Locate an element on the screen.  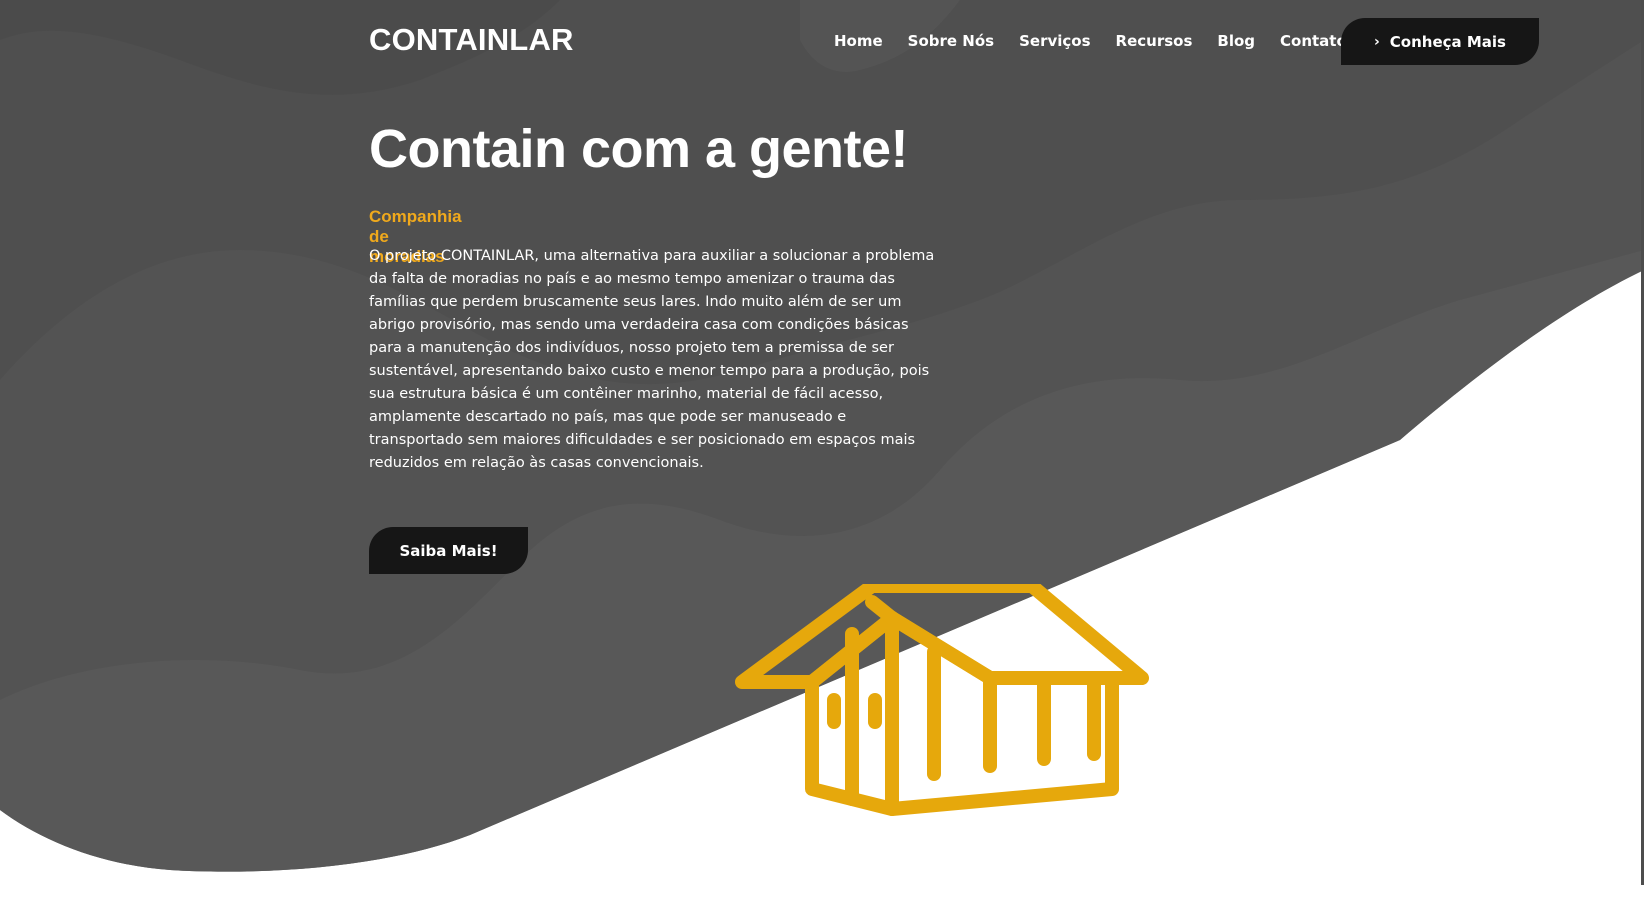
nav-sobre-nos: Sobre Nós is located at coordinates (951, 41).